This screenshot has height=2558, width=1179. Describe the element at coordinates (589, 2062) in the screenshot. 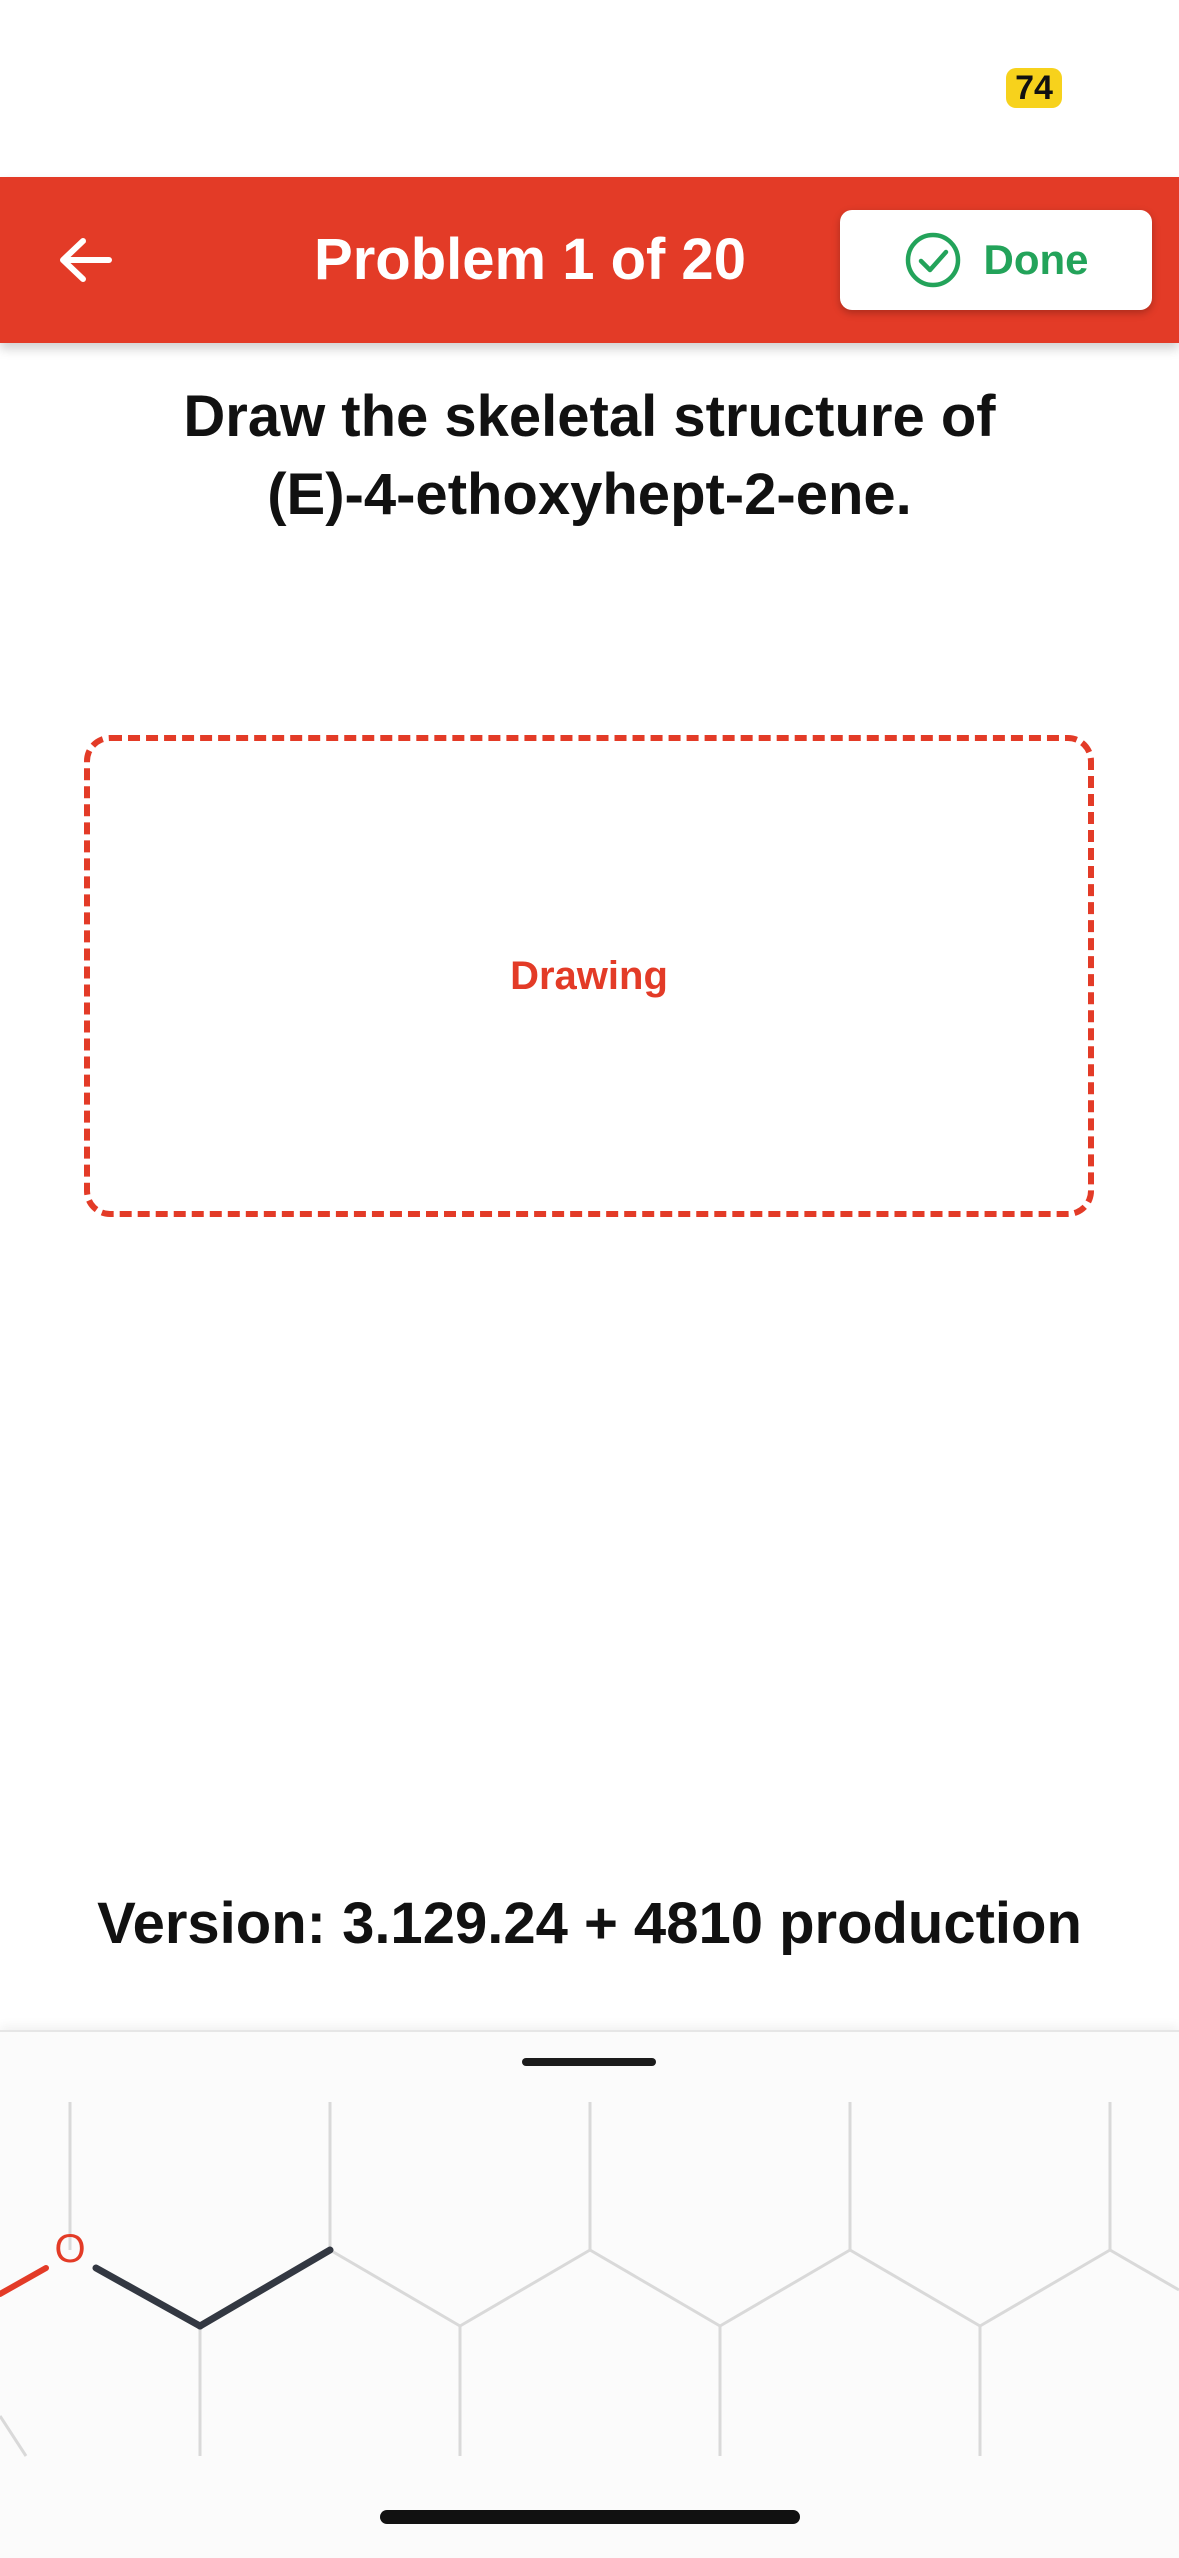

I see `sheet-drag-handle` at that location.